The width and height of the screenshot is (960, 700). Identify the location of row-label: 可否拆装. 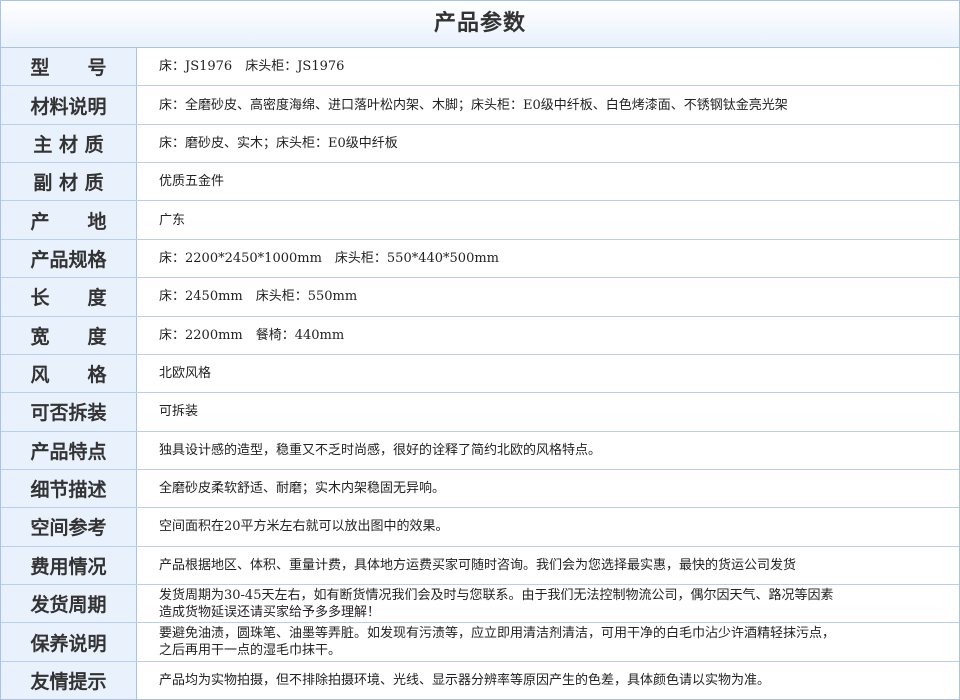
(68, 413).